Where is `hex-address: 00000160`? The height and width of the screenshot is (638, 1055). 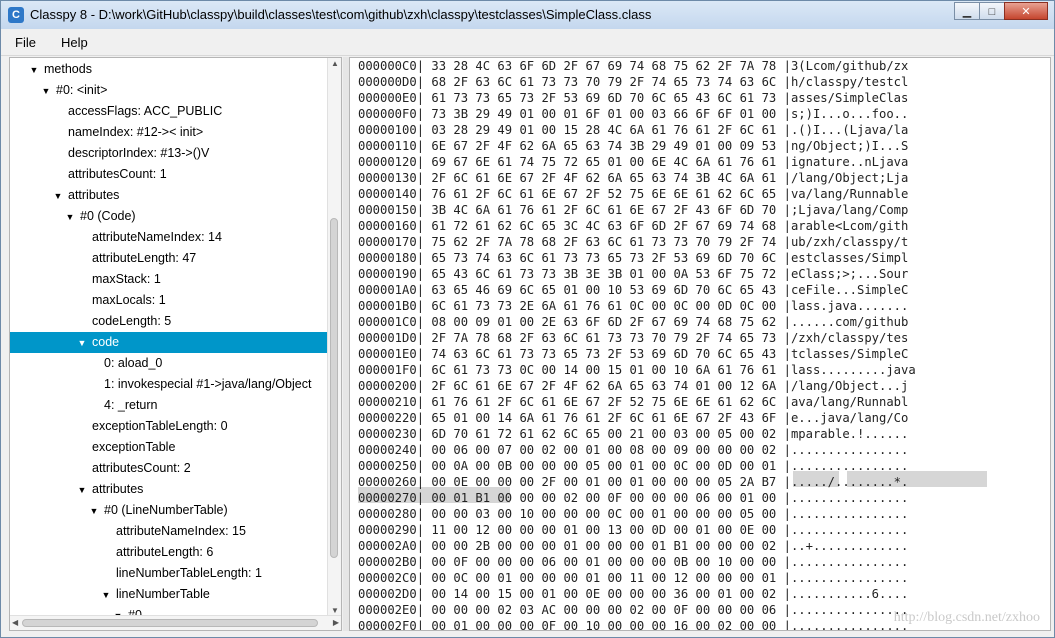 hex-address: 00000160 is located at coordinates (387, 226).